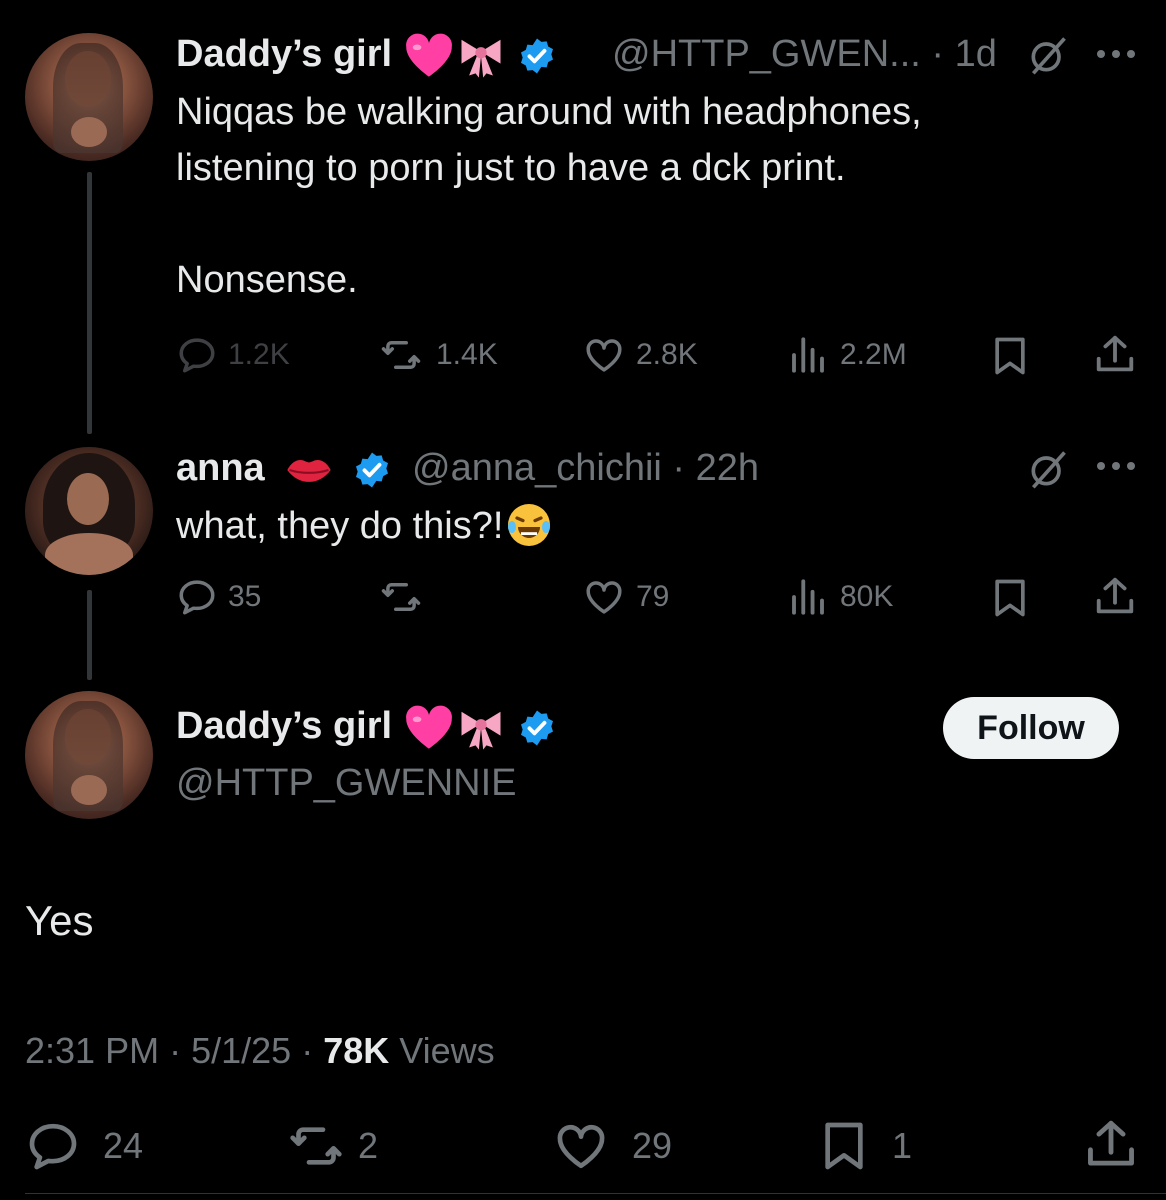  Describe the element at coordinates (340, 526) in the screenshot. I see `tweet2-text: what, they do this?!` at that location.